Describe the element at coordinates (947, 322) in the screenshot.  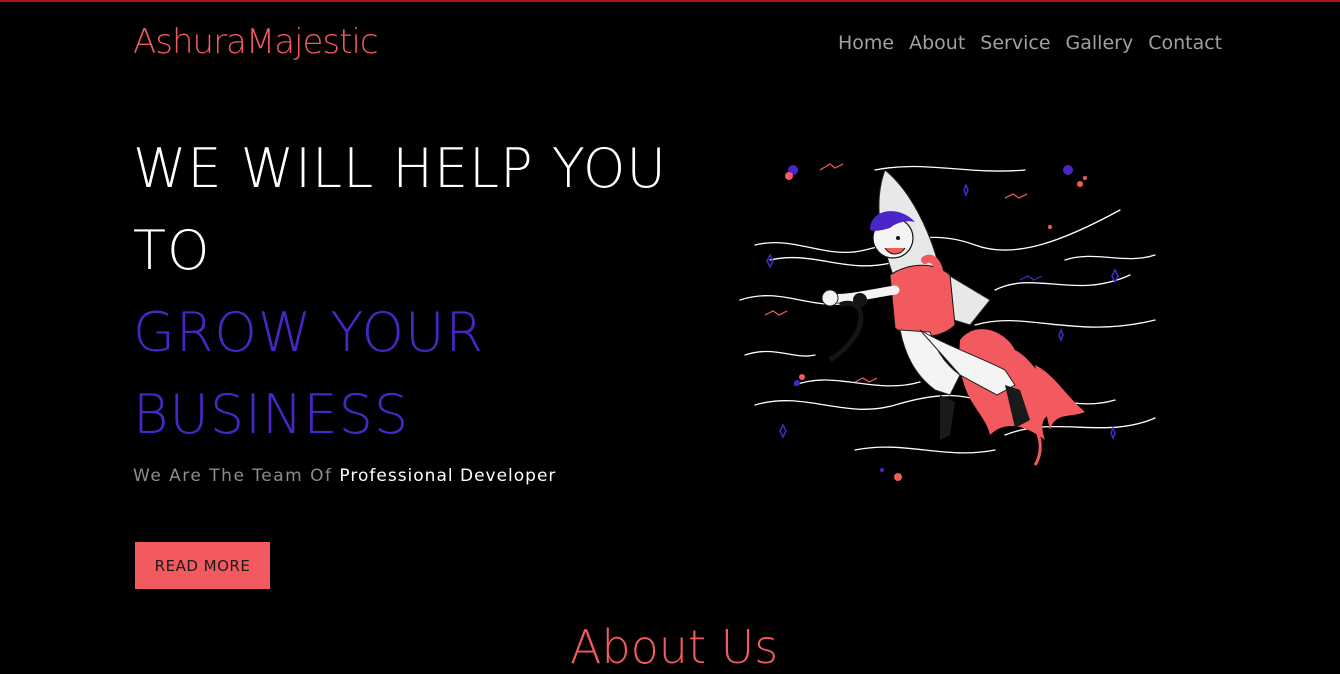
I see `rocket-boy-illustration-icon` at that location.